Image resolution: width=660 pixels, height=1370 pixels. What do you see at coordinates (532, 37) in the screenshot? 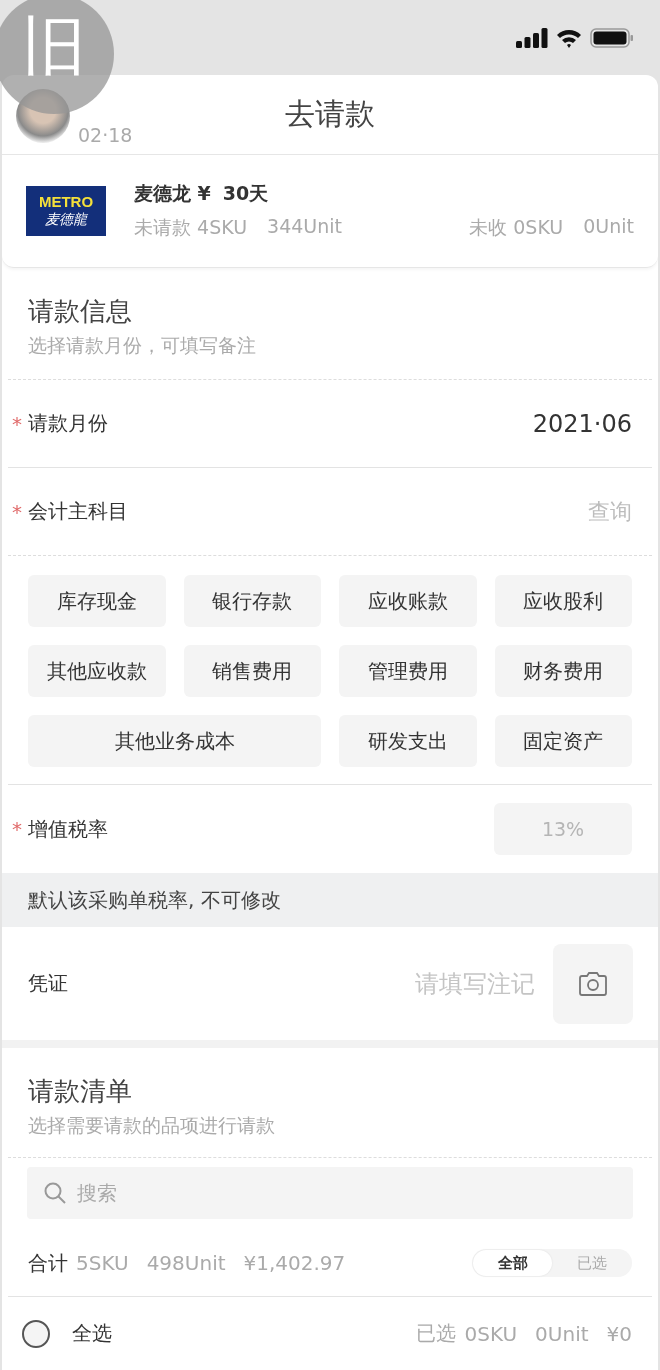
I see `signal-icon` at bounding box center [532, 37].